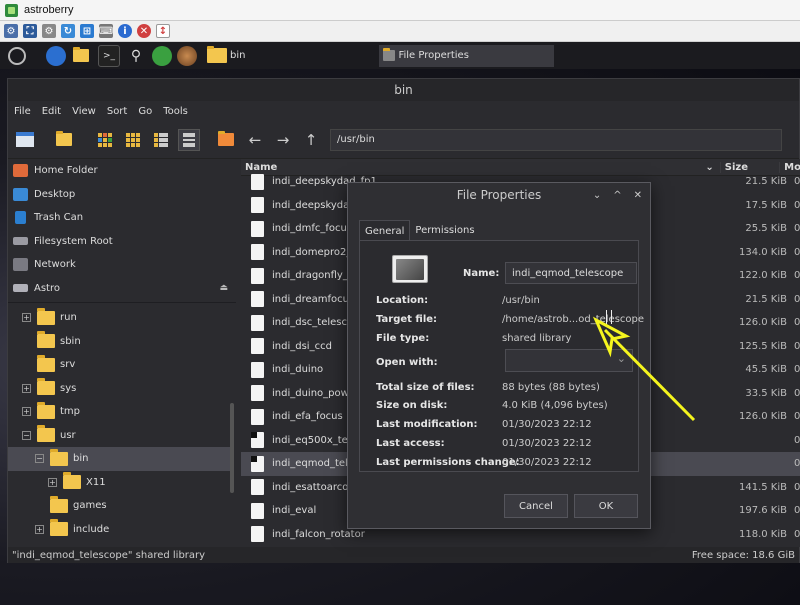 This screenshot has height=605, width=800. What do you see at coordinates (311, 140) in the screenshot?
I see `up-arrow-icon: ↑` at bounding box center [311, 140].